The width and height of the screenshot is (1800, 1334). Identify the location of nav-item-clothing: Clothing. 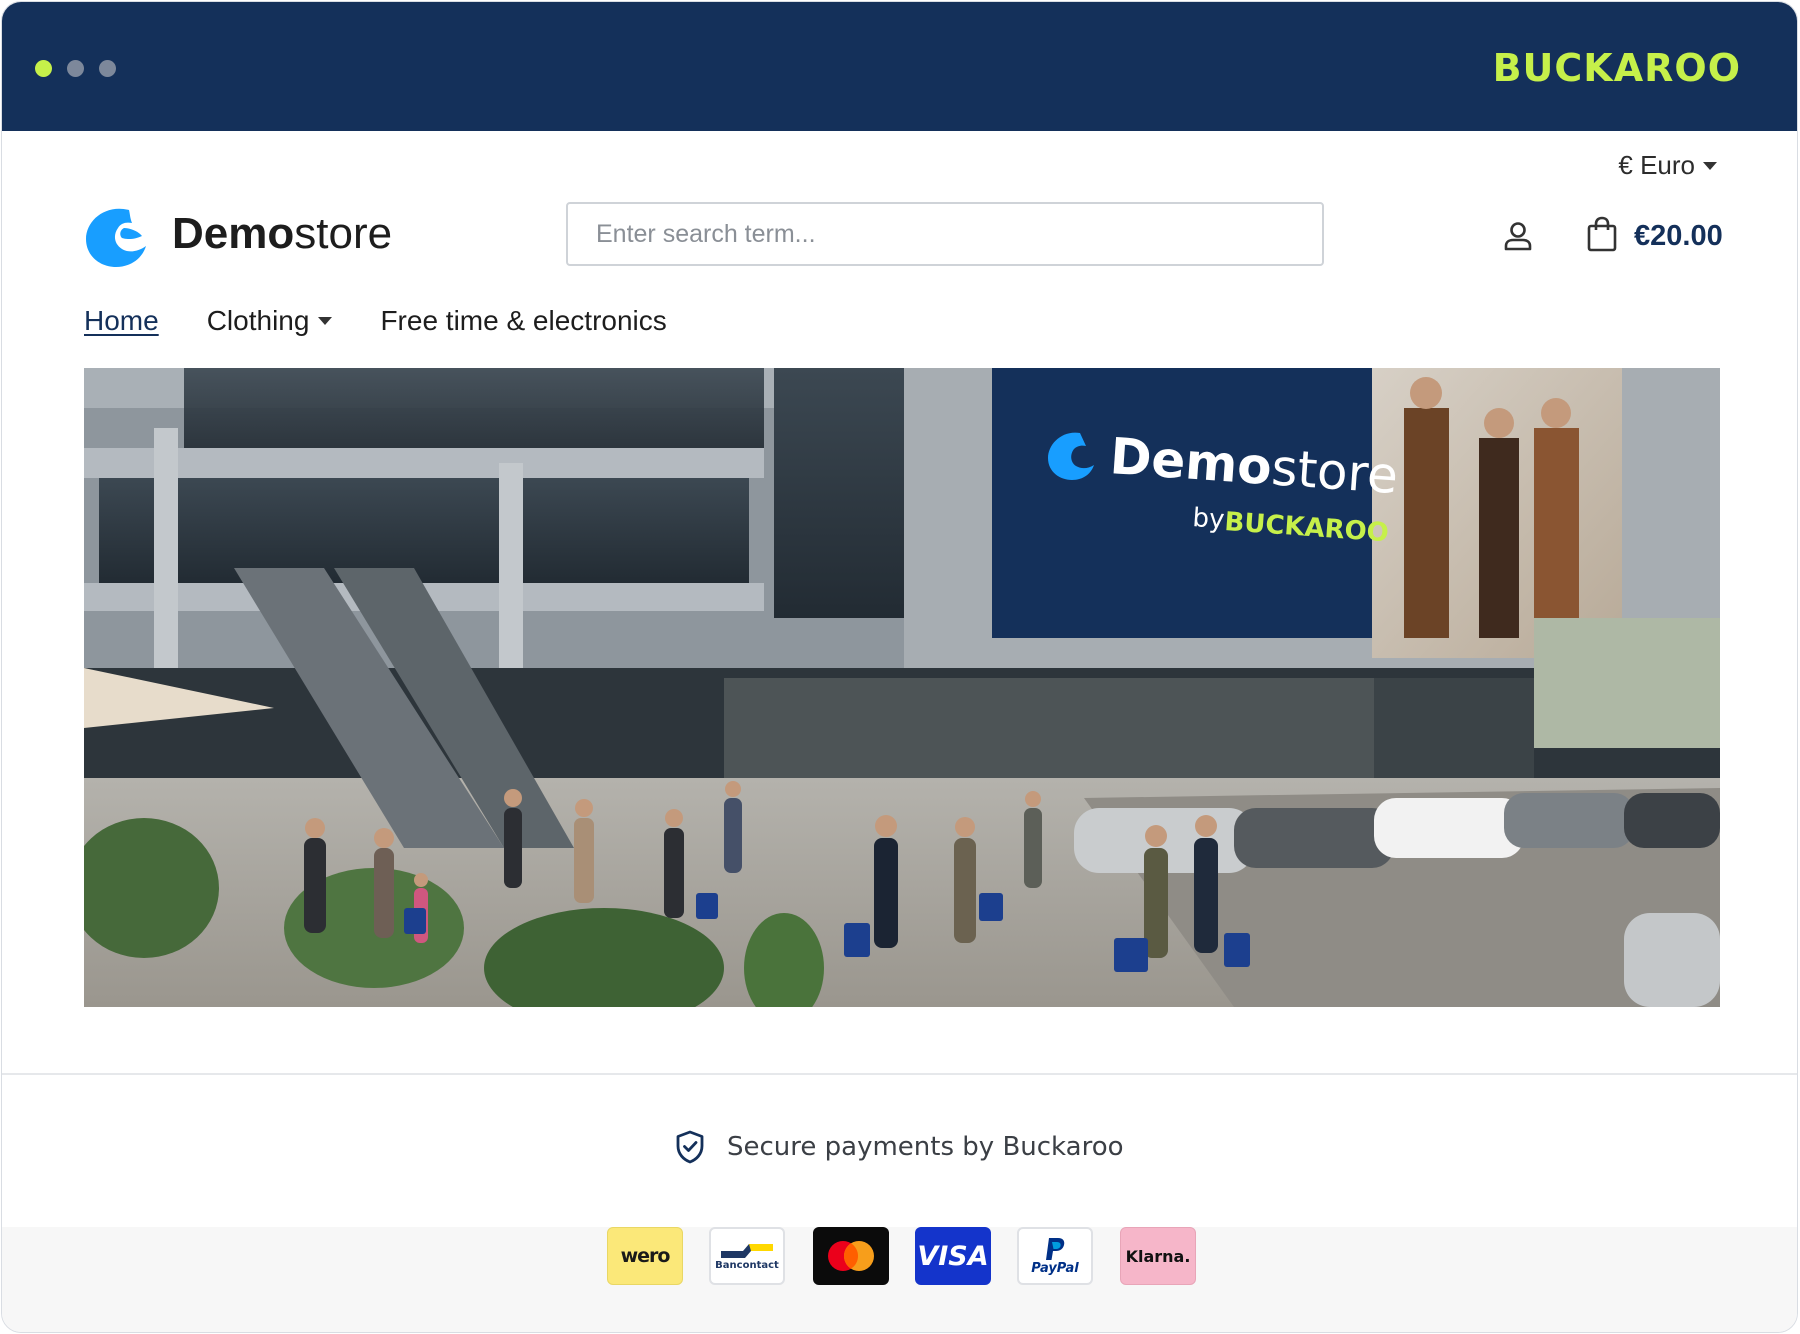
(270, 321).